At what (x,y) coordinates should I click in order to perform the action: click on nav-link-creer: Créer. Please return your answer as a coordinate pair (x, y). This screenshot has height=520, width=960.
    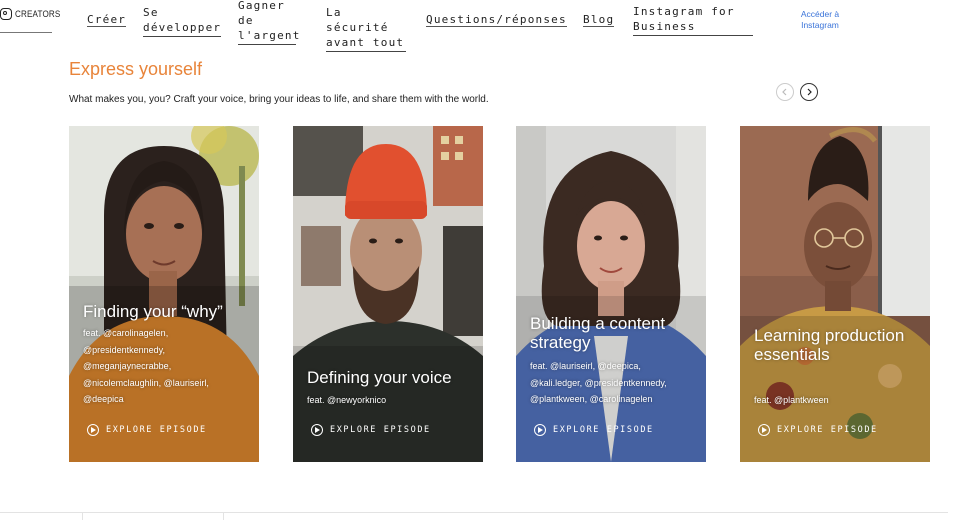
    Looking at the image, I should click on (107, 19).